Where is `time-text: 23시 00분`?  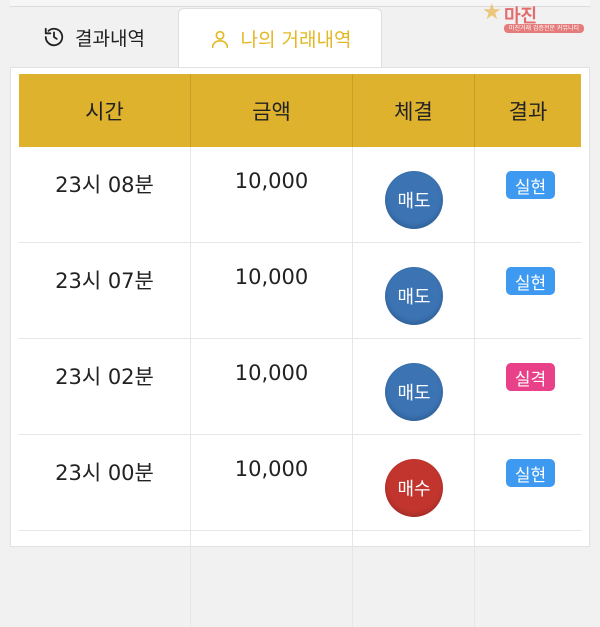 time-text: 23시 00분 is located at coordinates (104, 473).